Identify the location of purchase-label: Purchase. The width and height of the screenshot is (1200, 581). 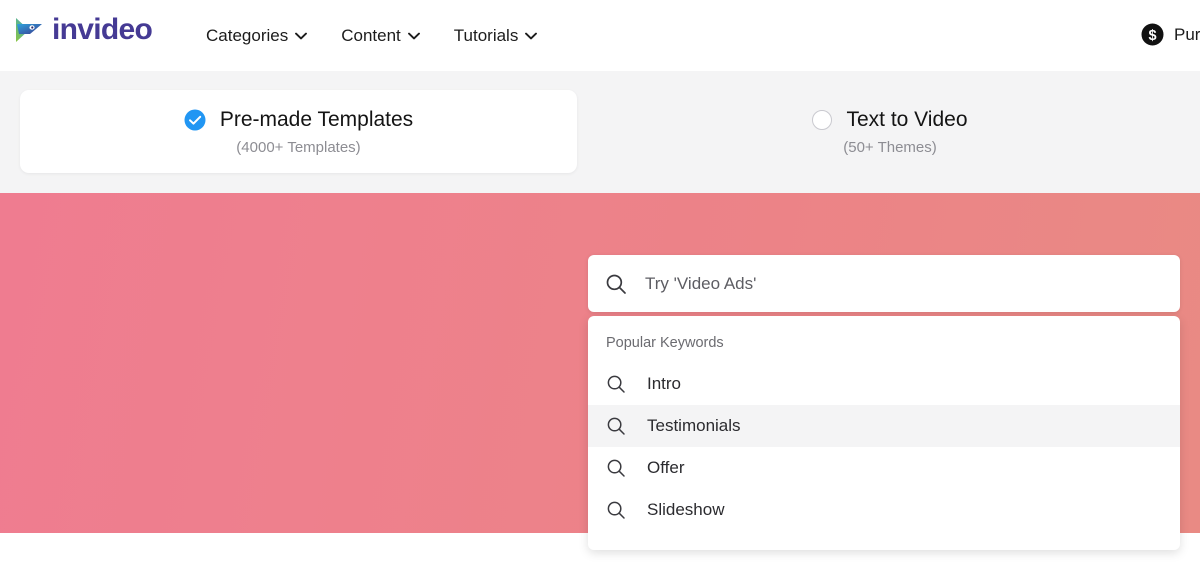
(1187, 34).